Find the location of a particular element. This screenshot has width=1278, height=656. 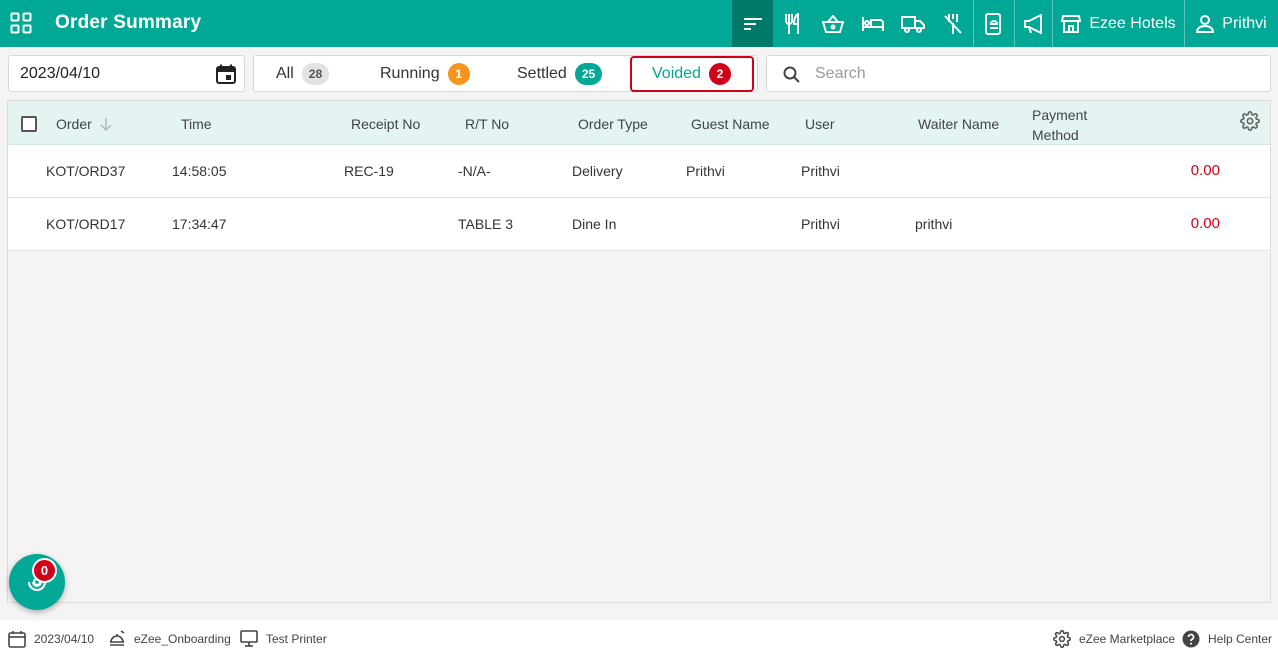

delivery-truck-icon is located at coordinates (913, 24).